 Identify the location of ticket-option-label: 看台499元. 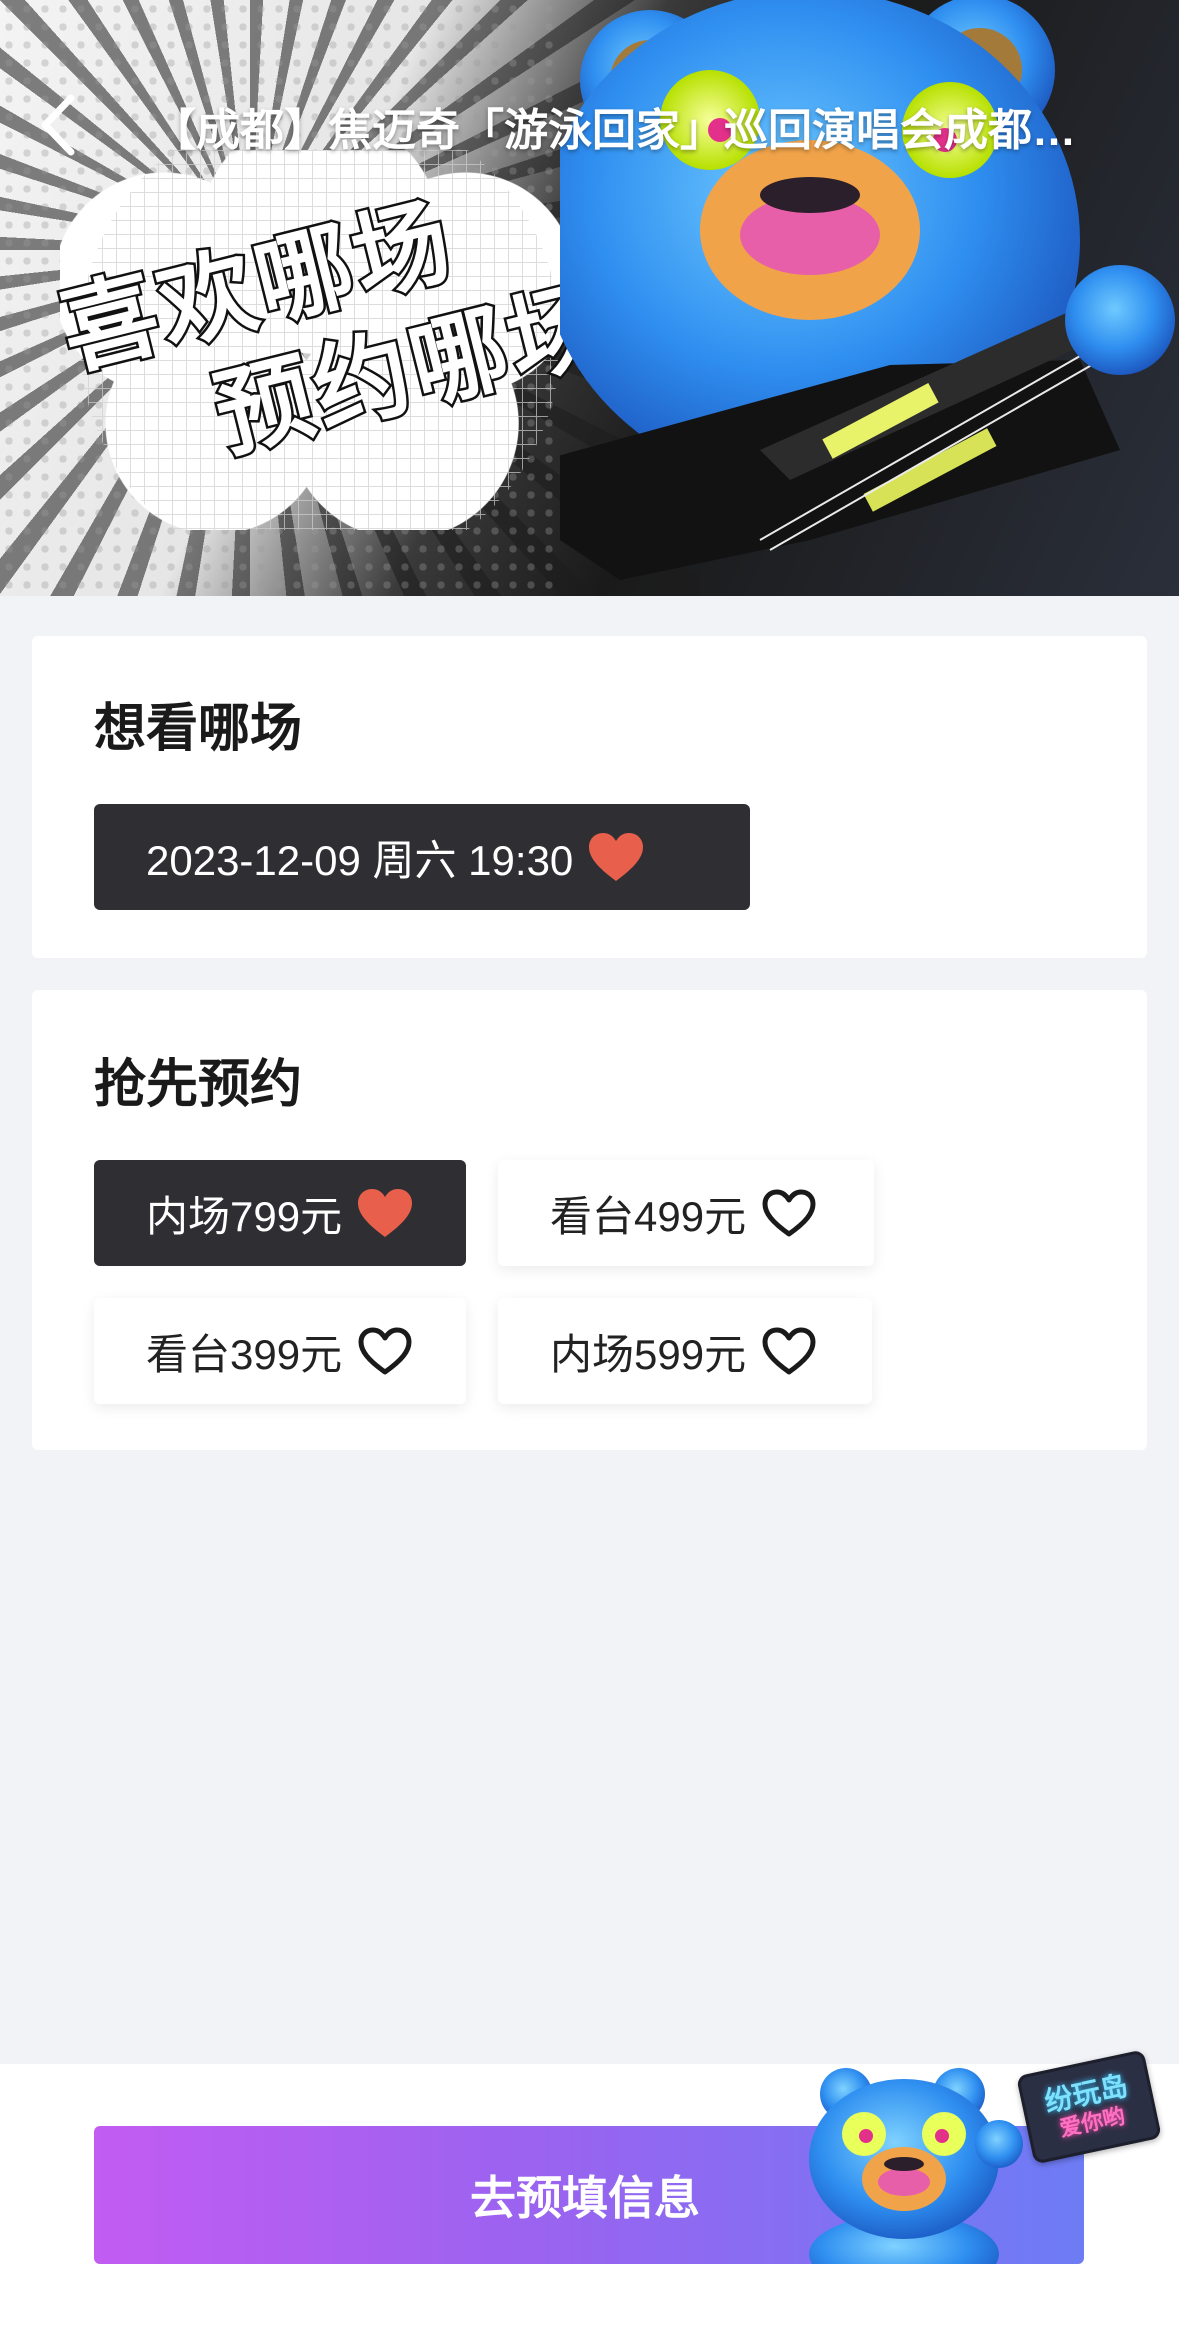
(648, 1216).